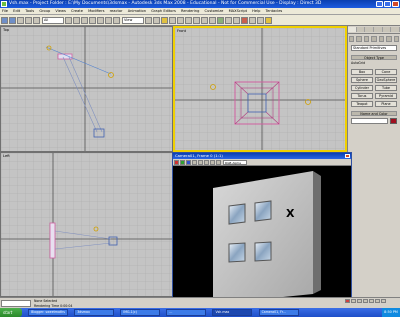 This screenshot has width=400, height=317. Describe the element at coordinates (44, 11) in the screenshot. I see `menu-group: Group` at that location.